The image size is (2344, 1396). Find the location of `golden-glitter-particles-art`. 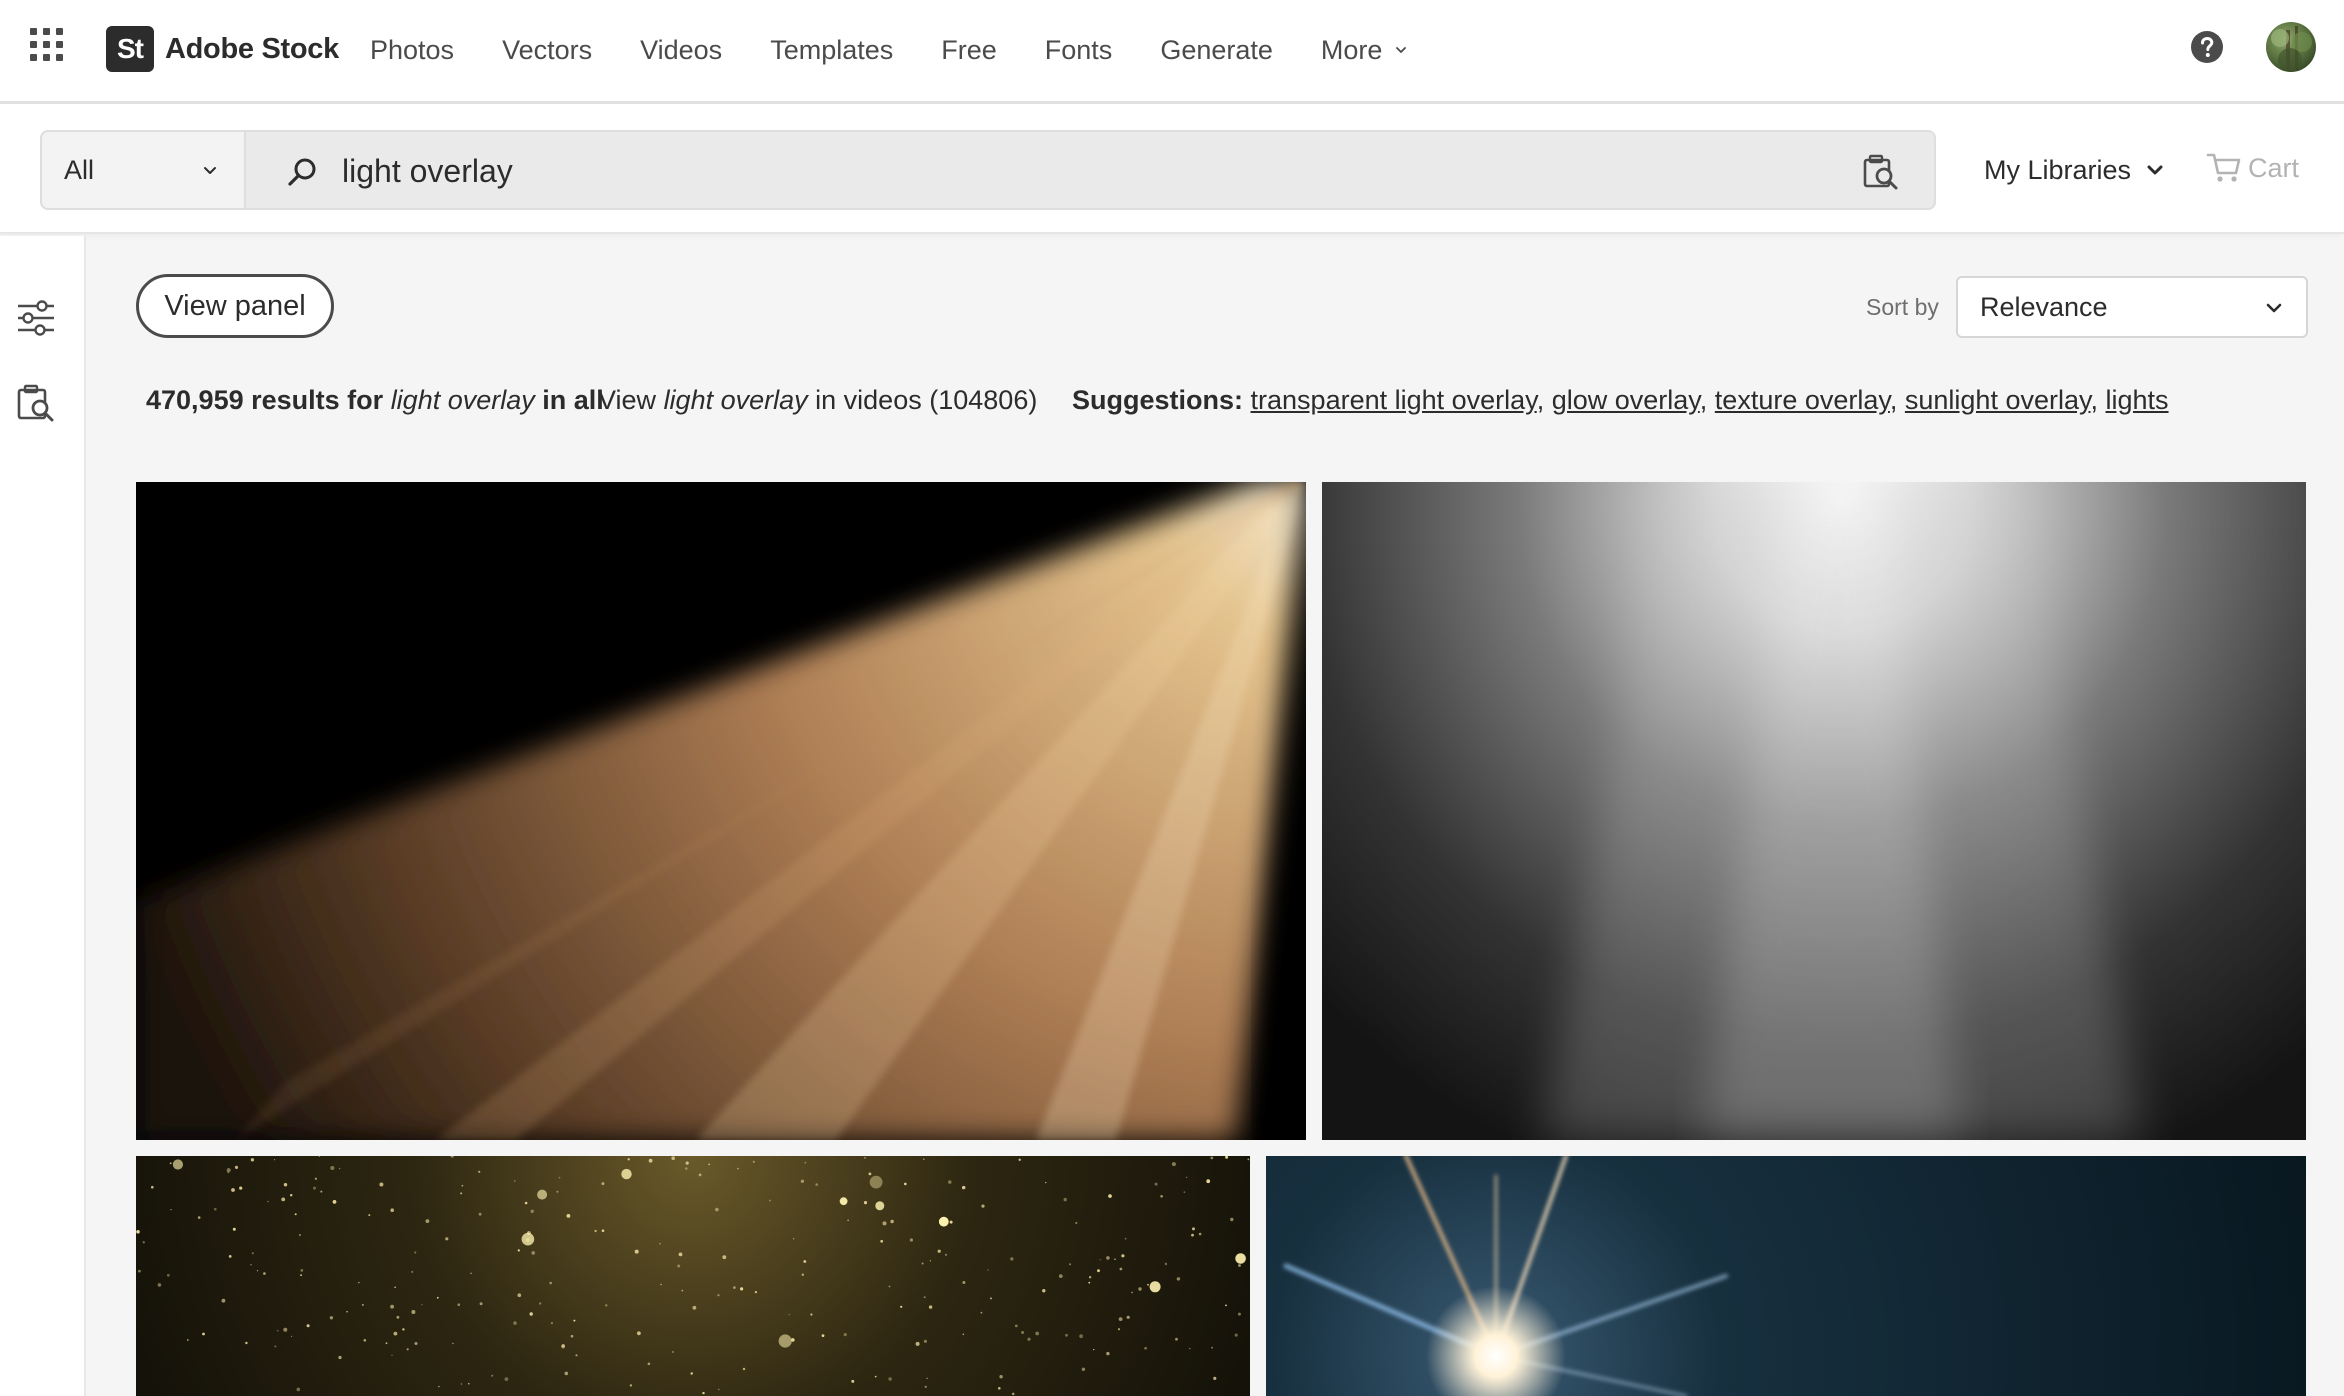

golden-glitter-particles-art is located at coordinates (693, 1276).